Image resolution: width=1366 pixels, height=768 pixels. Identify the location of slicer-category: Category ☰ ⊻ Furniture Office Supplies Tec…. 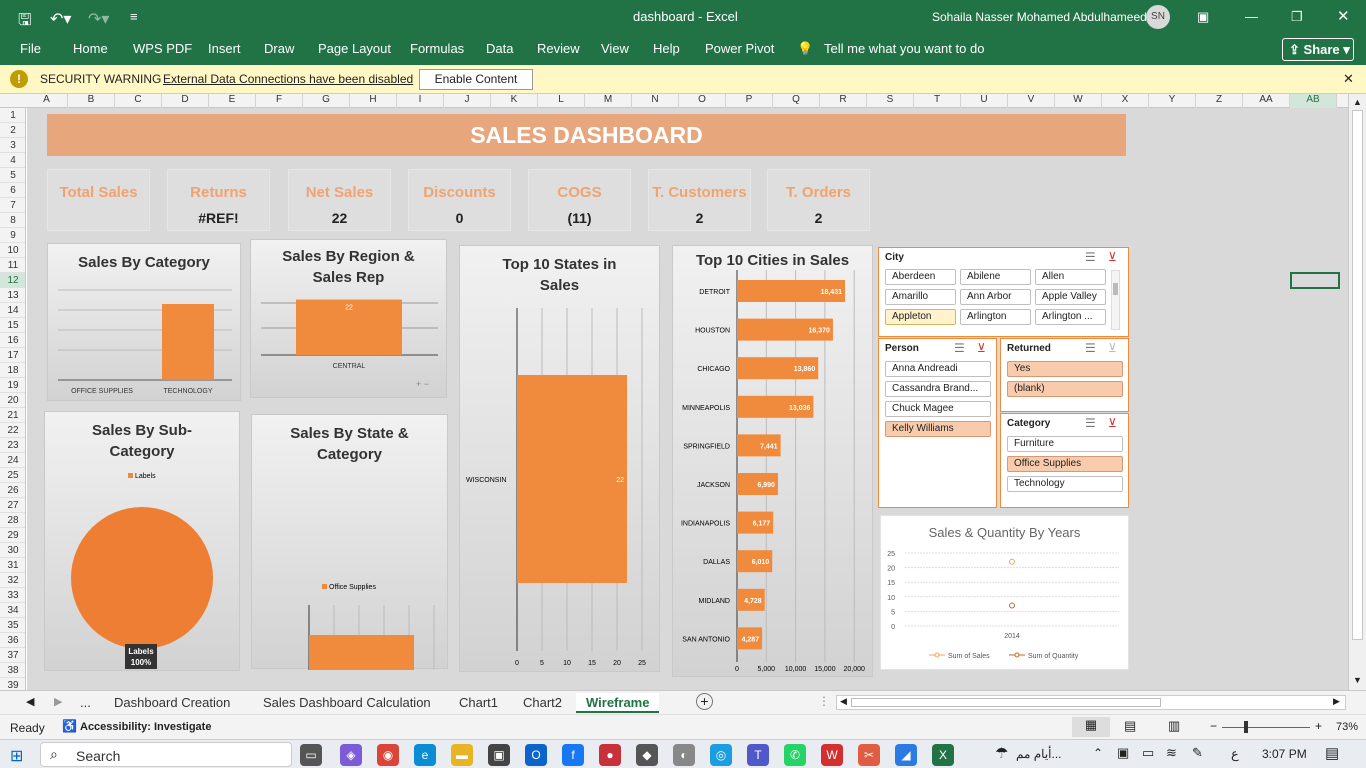
(1064, 460).